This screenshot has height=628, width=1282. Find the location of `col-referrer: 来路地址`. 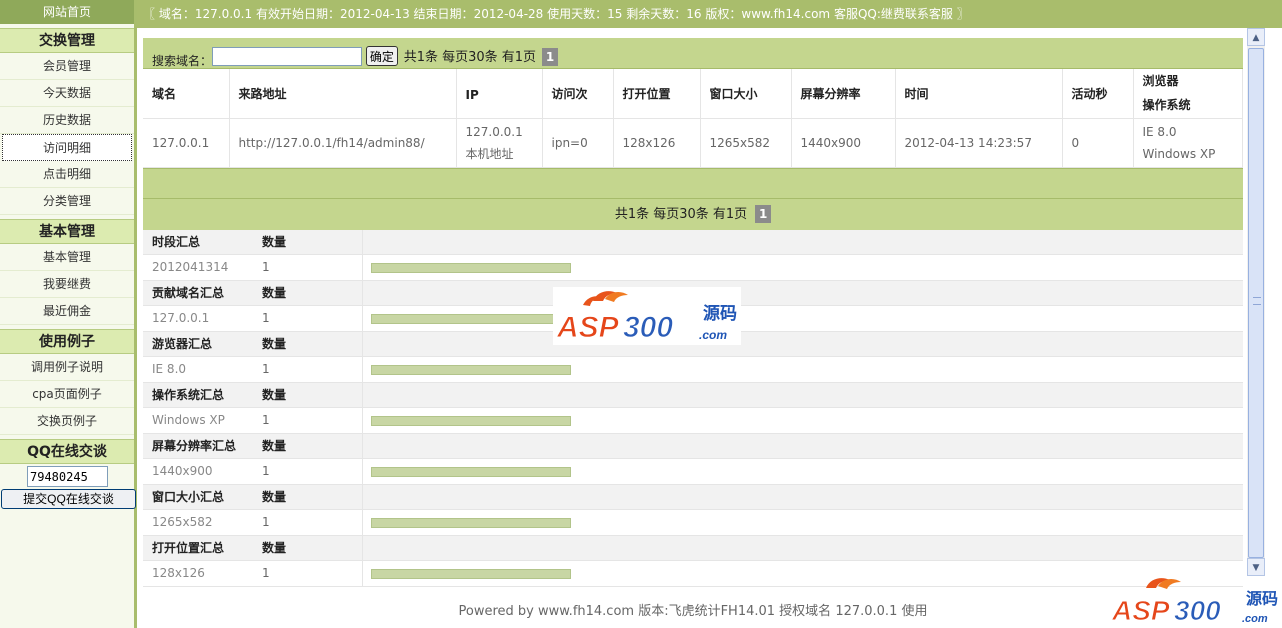

col-referrer: 来路地址 is located at coordinates (343, 94).